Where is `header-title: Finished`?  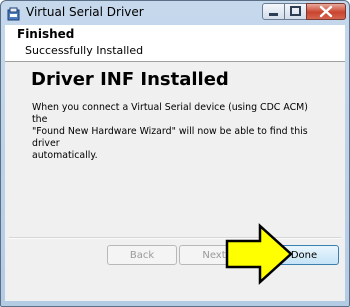 header-title: Finished is located at coordinates (46, 34).